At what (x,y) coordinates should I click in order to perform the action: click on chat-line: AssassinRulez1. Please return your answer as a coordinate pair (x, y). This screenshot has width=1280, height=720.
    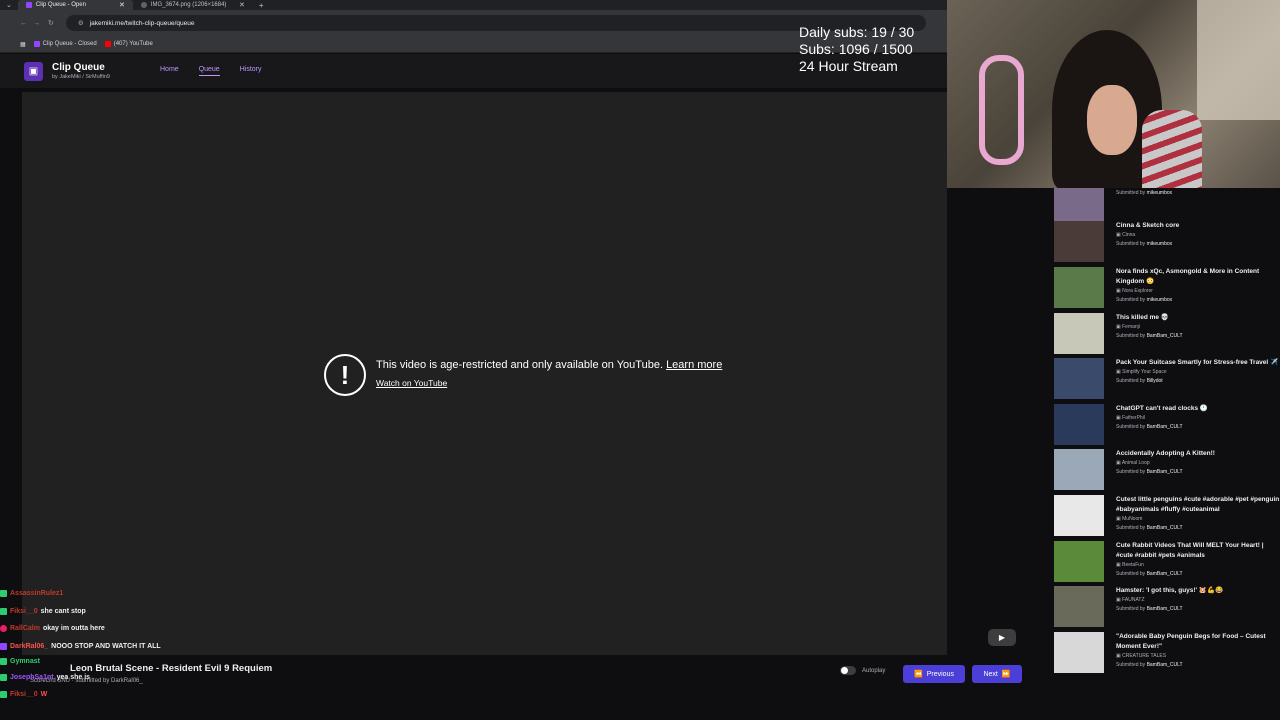
    Looking at the image, I should click on (160, 594).